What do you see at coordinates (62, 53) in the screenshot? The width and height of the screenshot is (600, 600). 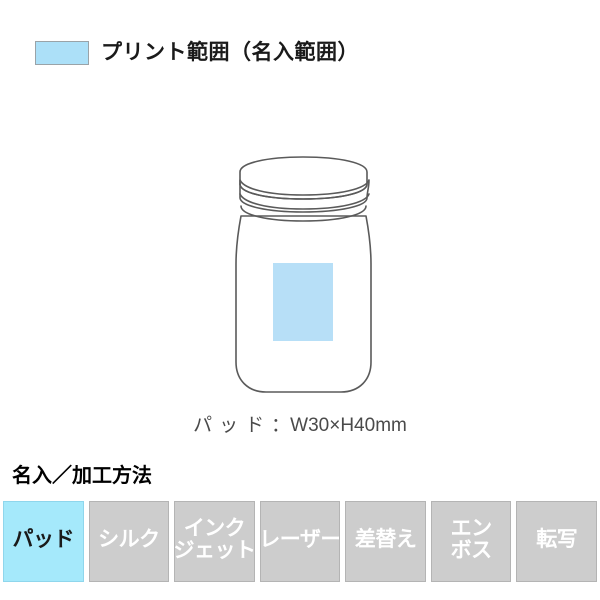 I see `print-area-swatch` at bounding box center [62, 53].